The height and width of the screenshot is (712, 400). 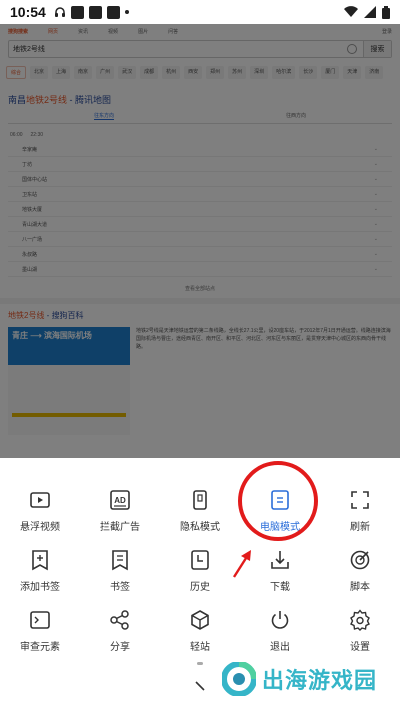 What do you see at coordinates (278, 501) in the screenshot?
I see `highlight-circle` at bounding box center [278, 501].